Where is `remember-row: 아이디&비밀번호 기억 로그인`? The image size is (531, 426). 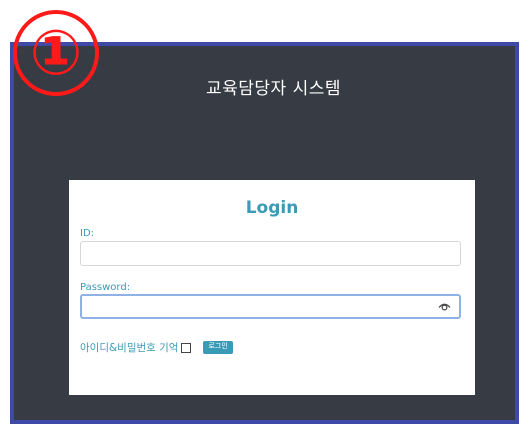 remember-row: 아이디&비밀번호 기억 로그인 is located at coordinates (156, 347).